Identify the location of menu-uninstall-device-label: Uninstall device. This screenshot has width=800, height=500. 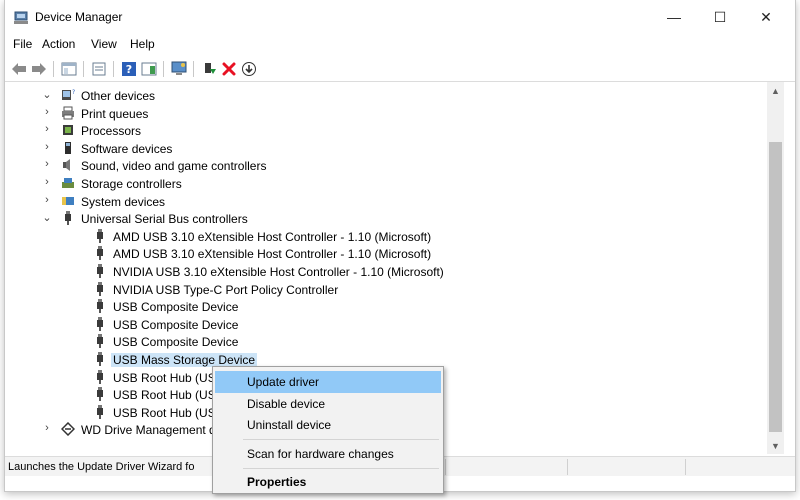
(289, 425).